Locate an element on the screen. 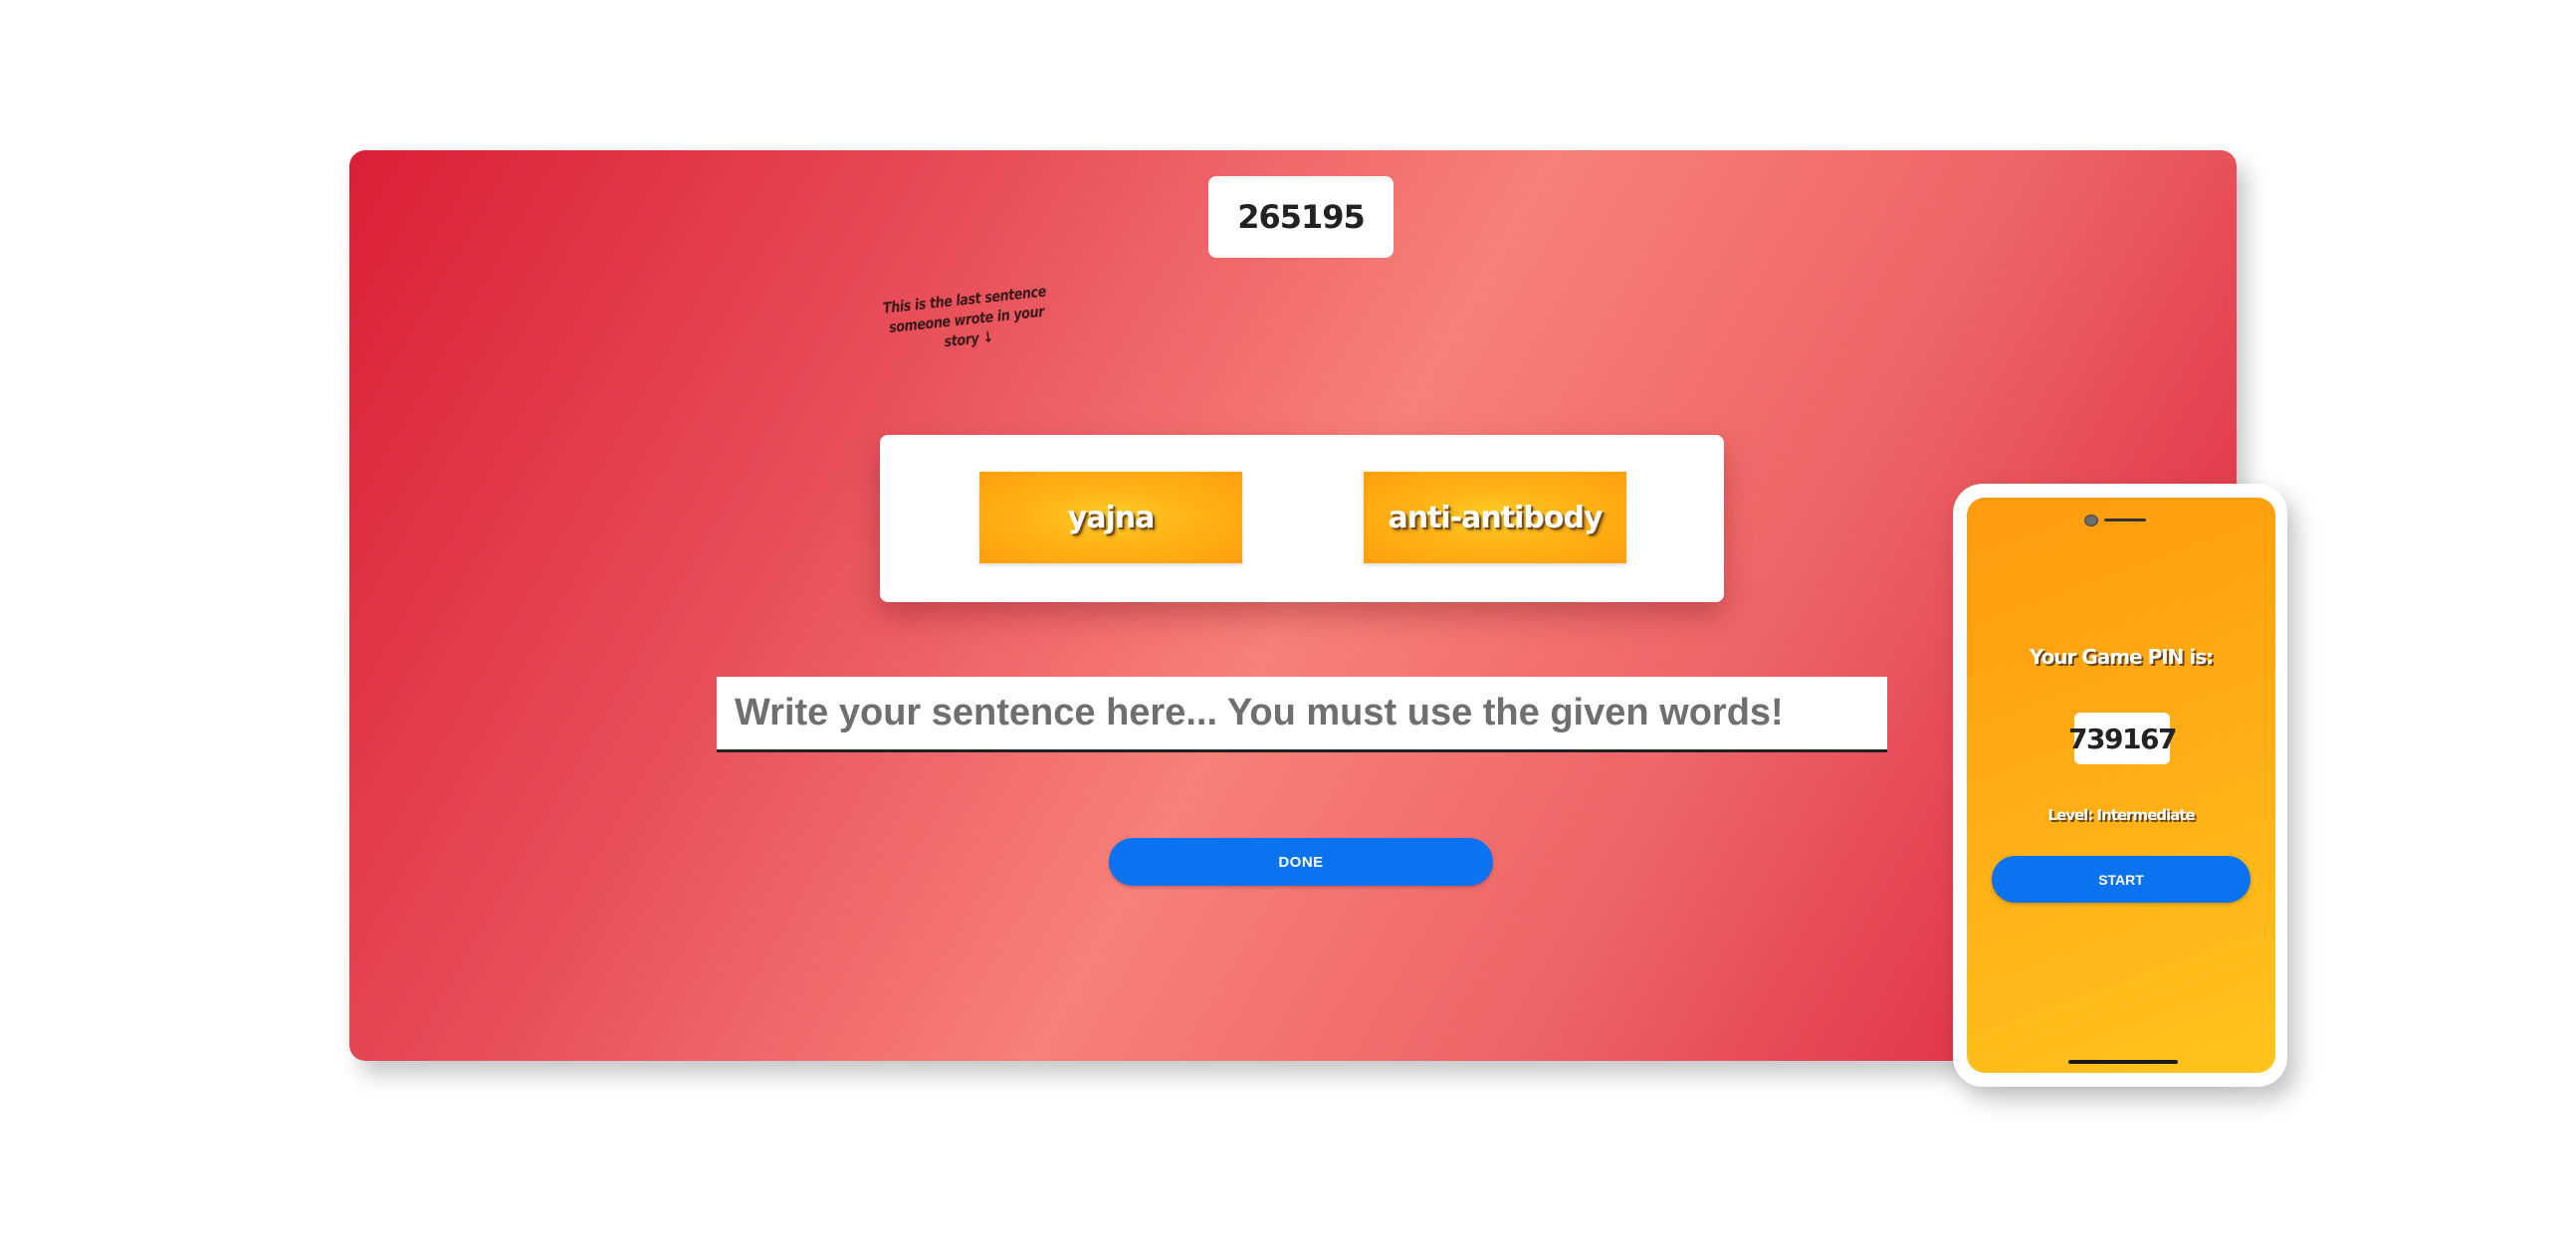  home-indicator is located at coordinates (2123, 1062).